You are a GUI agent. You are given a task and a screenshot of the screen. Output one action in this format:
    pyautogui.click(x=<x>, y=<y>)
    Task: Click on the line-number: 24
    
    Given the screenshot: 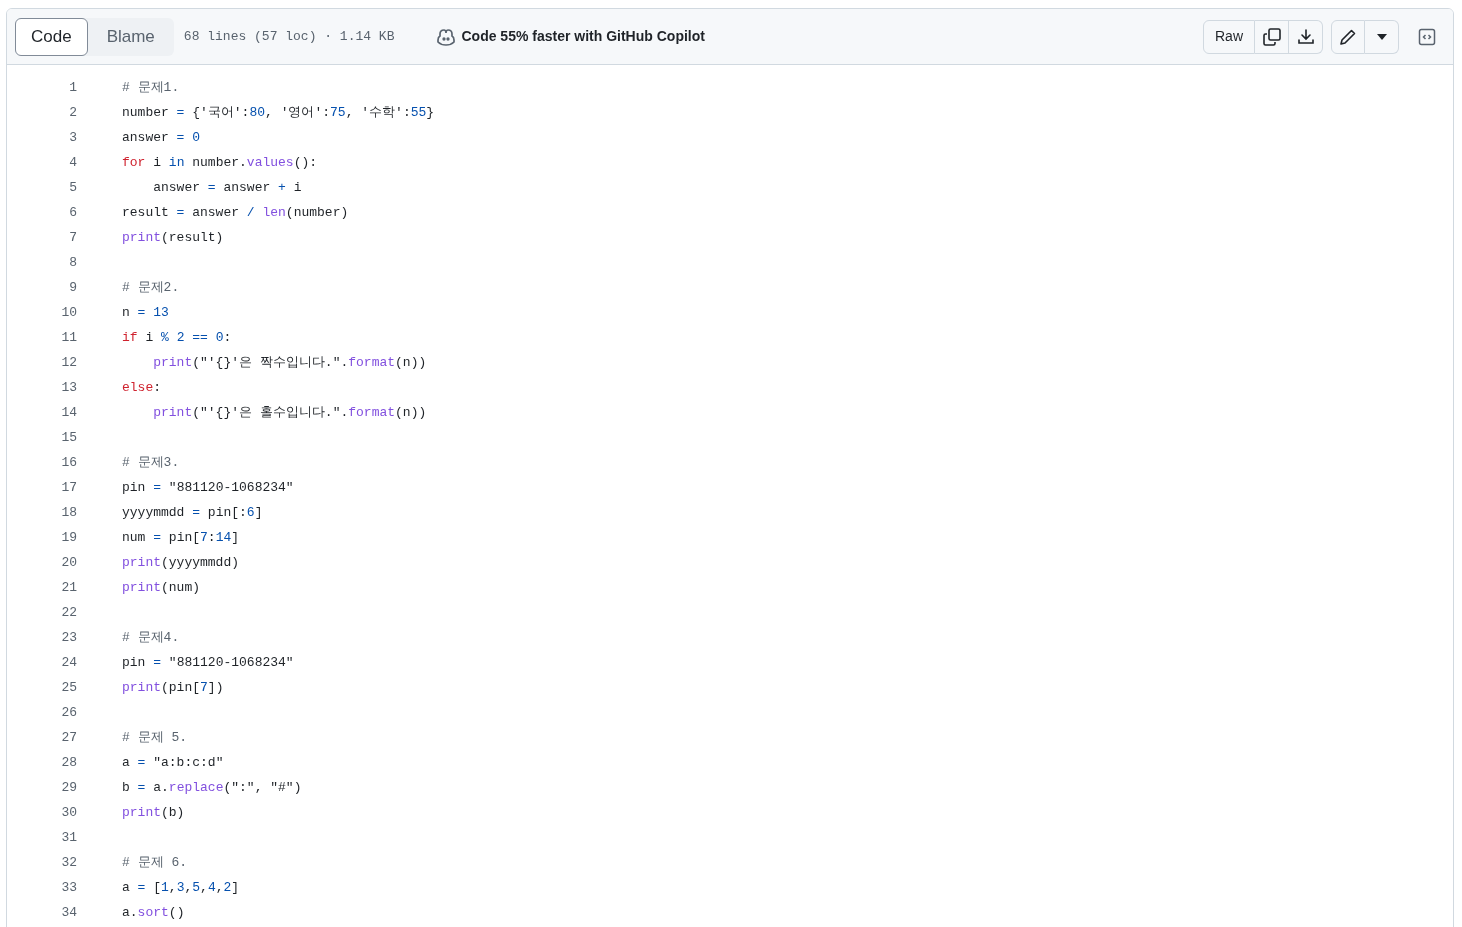 What is the action you would take?
    pyautogui.click(x=68, y=662)
    